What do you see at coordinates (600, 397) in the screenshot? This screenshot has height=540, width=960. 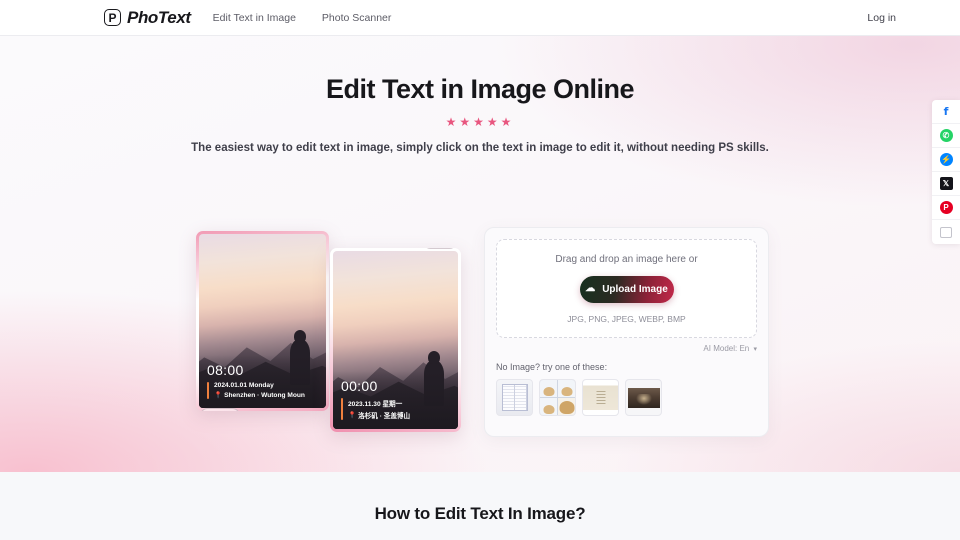 I see `sample-thumb-beige-document` at bounding box center [600, 397].